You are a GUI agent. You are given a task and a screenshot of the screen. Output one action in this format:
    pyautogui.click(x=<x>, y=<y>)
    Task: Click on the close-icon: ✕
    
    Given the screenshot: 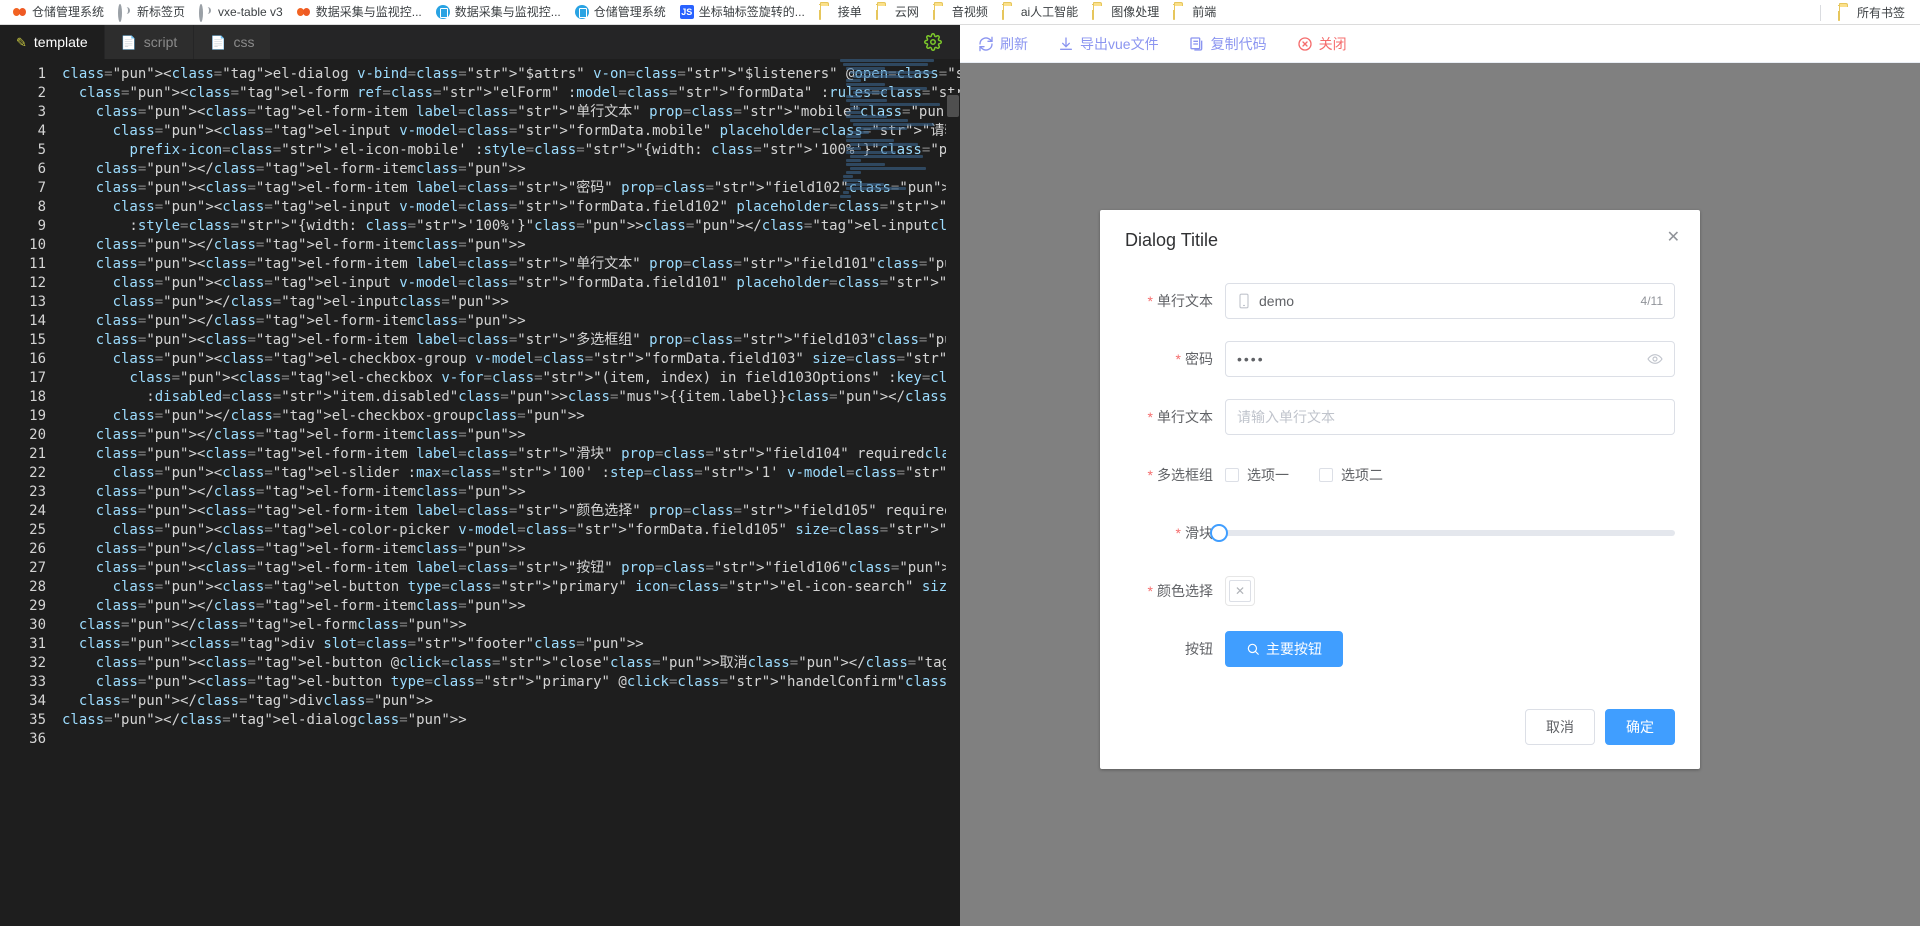 What is the action you would take?
    pyautogui.click(x=1673, y=238)
    